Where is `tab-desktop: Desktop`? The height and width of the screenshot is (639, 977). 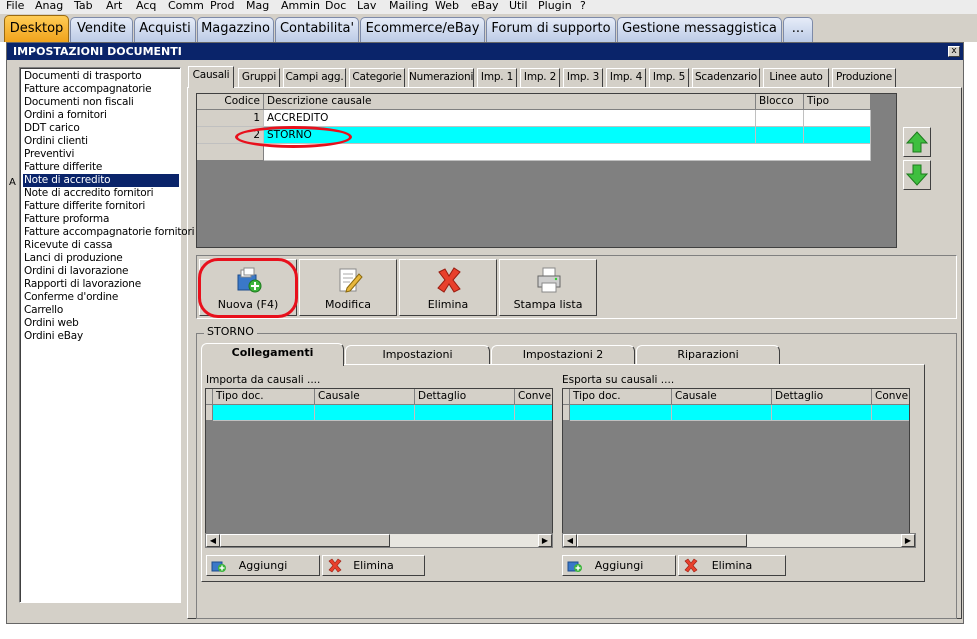 tab-desktop: Desktop is located at coordinates (36, 28).